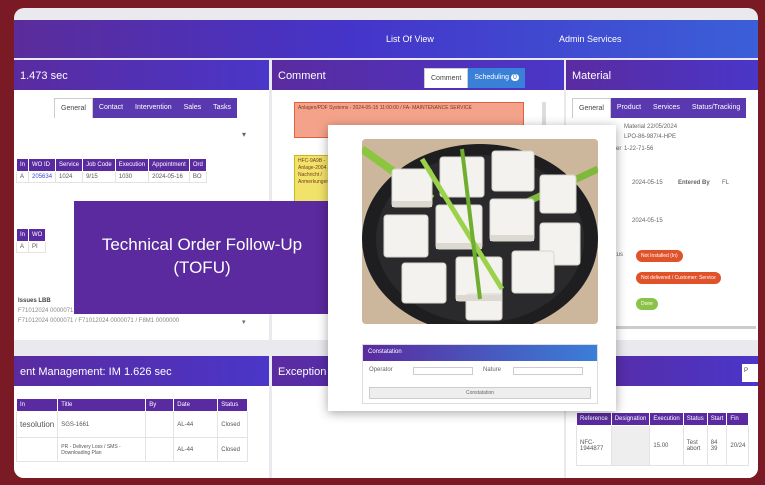 The image size is (765, 485). What do you see at coordinates (651, 127) in the screenshot?
I see `material-value: Material 22/05/2024` at bounding box center [651, 127].